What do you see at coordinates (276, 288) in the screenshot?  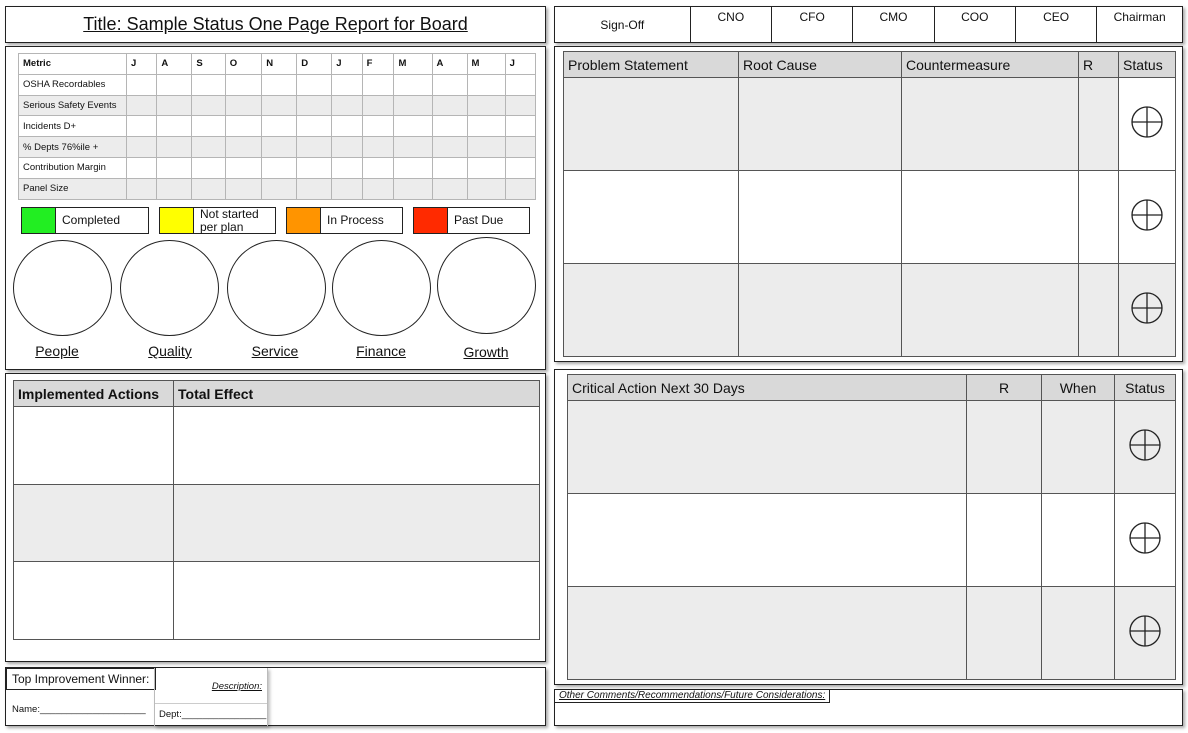 I see `service-status-circle` at bounding box center [276, 288].